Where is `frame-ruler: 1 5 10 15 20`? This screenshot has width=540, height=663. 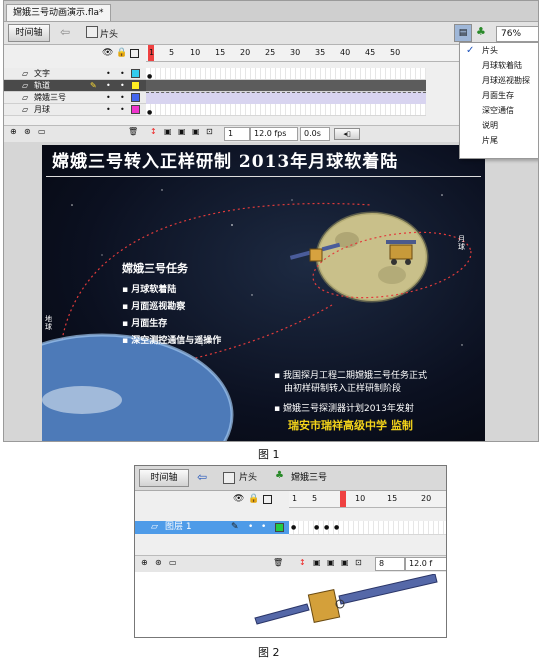 frame-ruler: 1 5 10 15 20 is located at coordinates (367, 499).